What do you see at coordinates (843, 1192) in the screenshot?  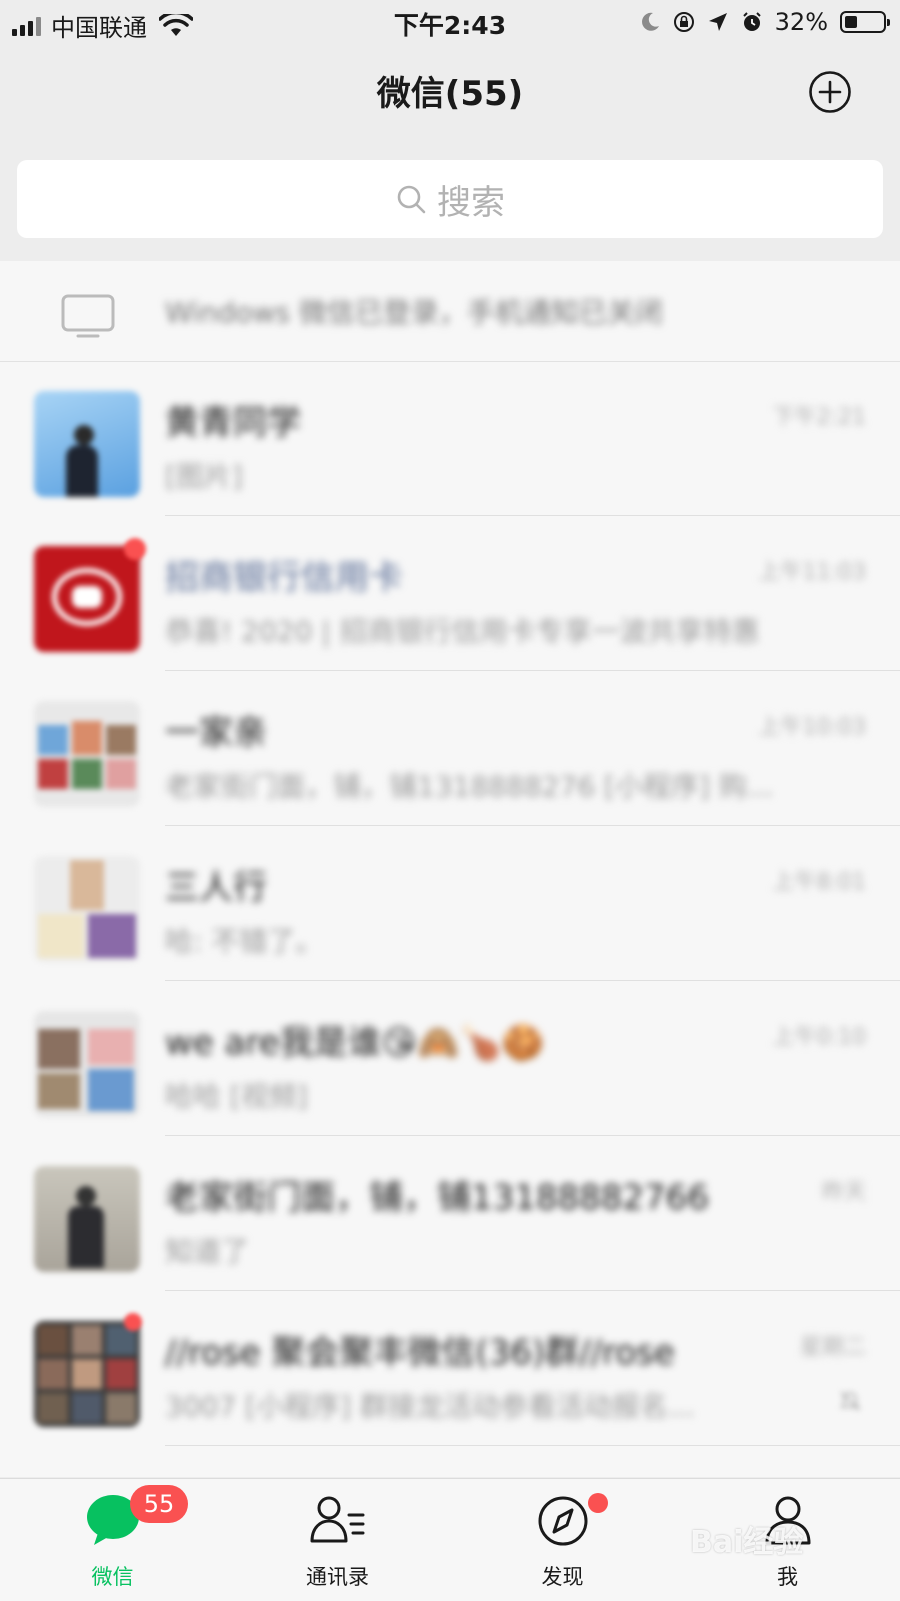 I see `chat-time: 昨天` at bounding box center [843, 1192].